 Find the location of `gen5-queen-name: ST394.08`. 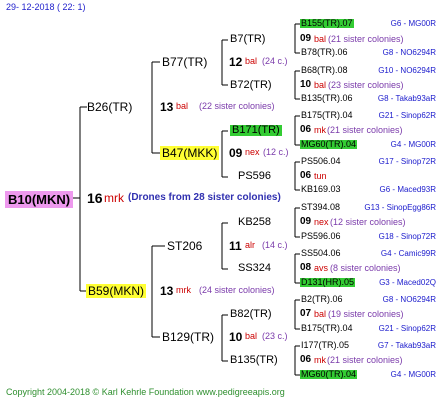

gen5-queen-name: ST394.08 is located at coordinates (320, 207).